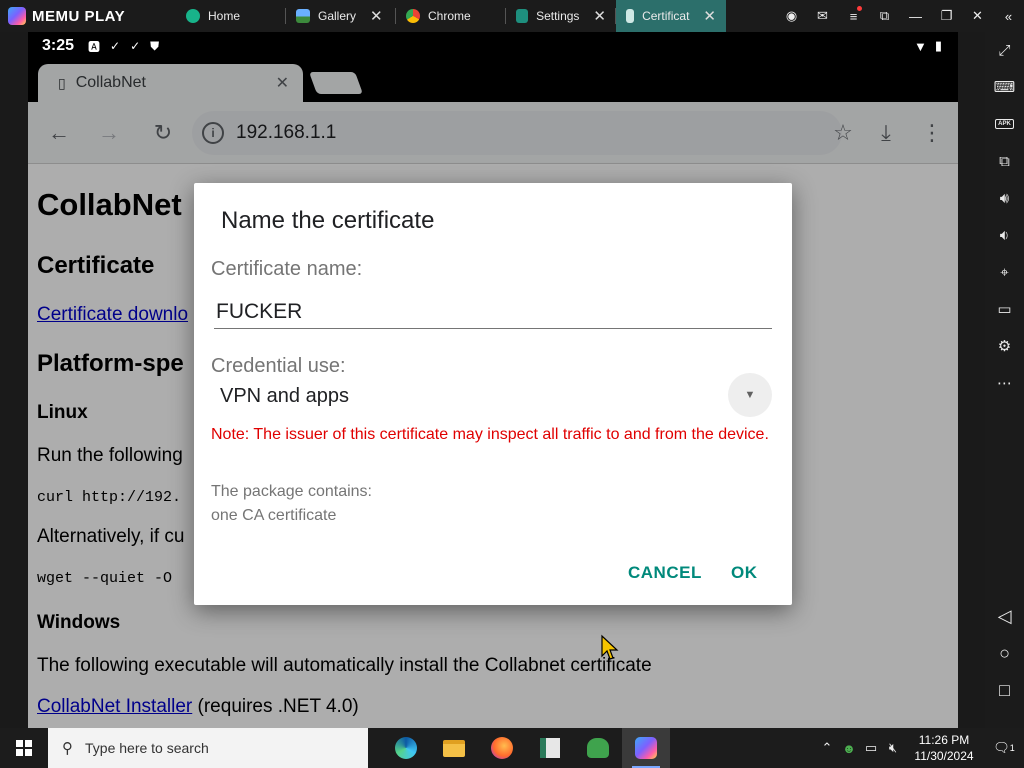  I want to click on system-tray: ⌃ ☻ ▭ 🔇︎ 11:26 PM 11/30/2024 🗨︎ 1, so click(920, 748).